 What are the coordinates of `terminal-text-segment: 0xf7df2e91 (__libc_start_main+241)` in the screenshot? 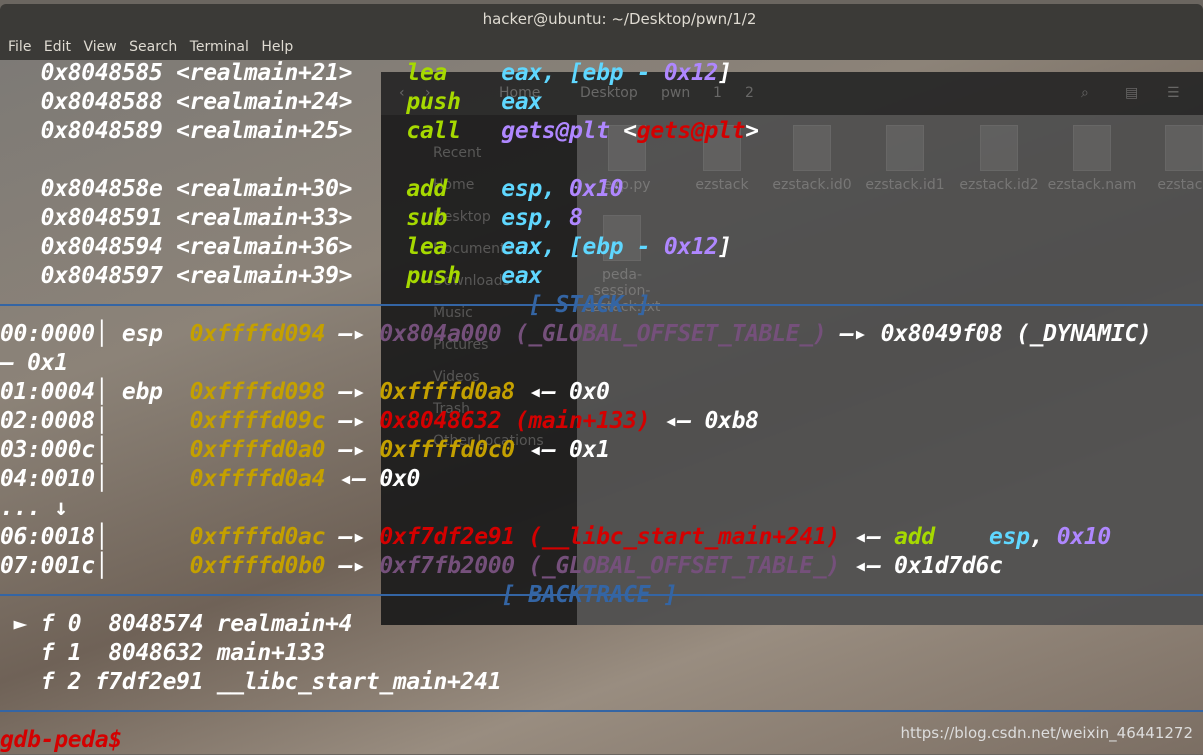 It's located at (609, 537).